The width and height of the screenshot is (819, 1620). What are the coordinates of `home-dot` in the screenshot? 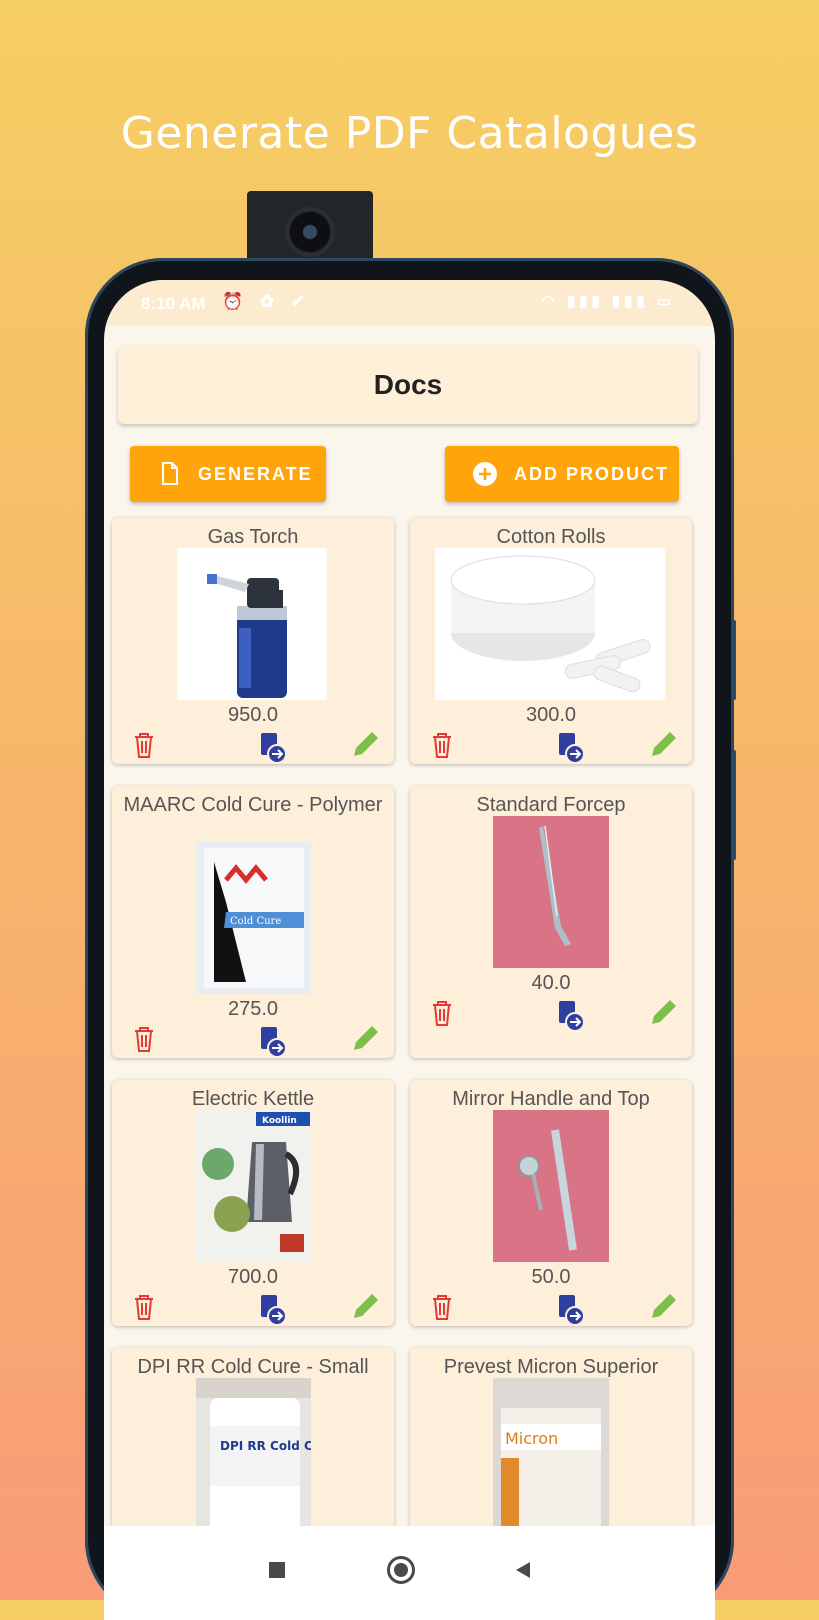 It's located at (401, 1570).